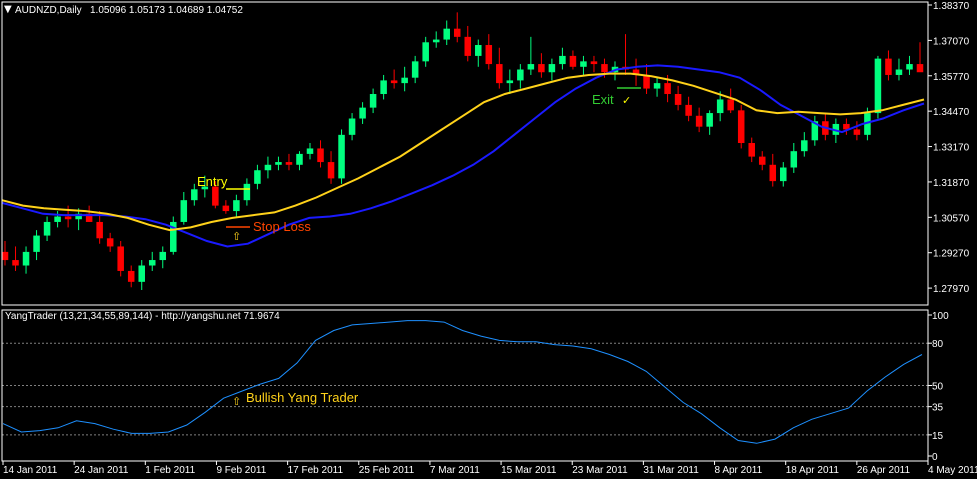 The image size is (977, 479). Describe the element at coordinates (940, 316) in the screenshot. I see `oscillator-tick-label: 100` at that location.